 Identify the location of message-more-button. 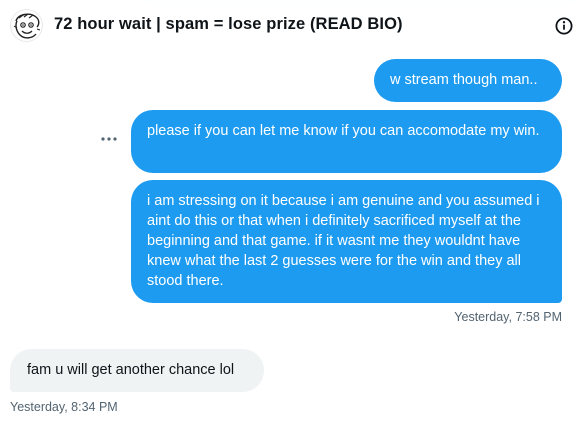
(109, 139).